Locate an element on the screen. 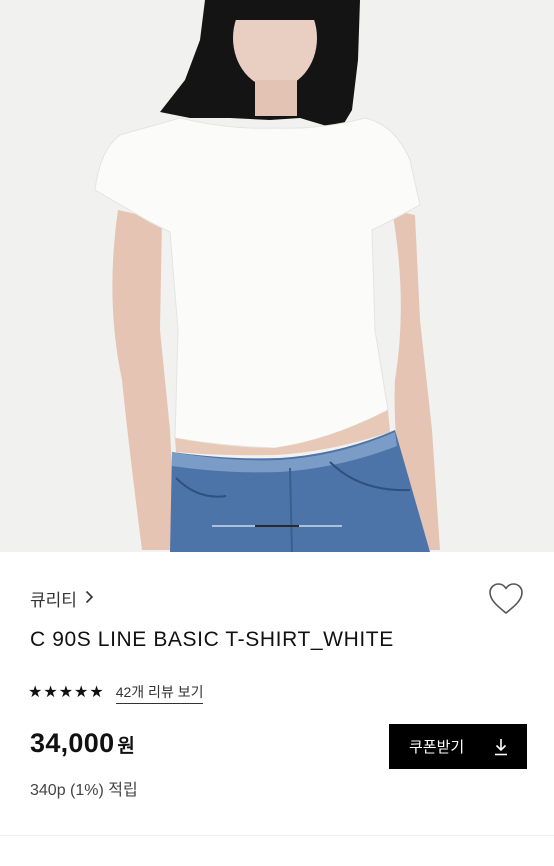 The image size is (554, 866). rating-row: ★ ★ ★ ★ ★ 42개 리뷰 보기 is located at coordinates (116, 693).